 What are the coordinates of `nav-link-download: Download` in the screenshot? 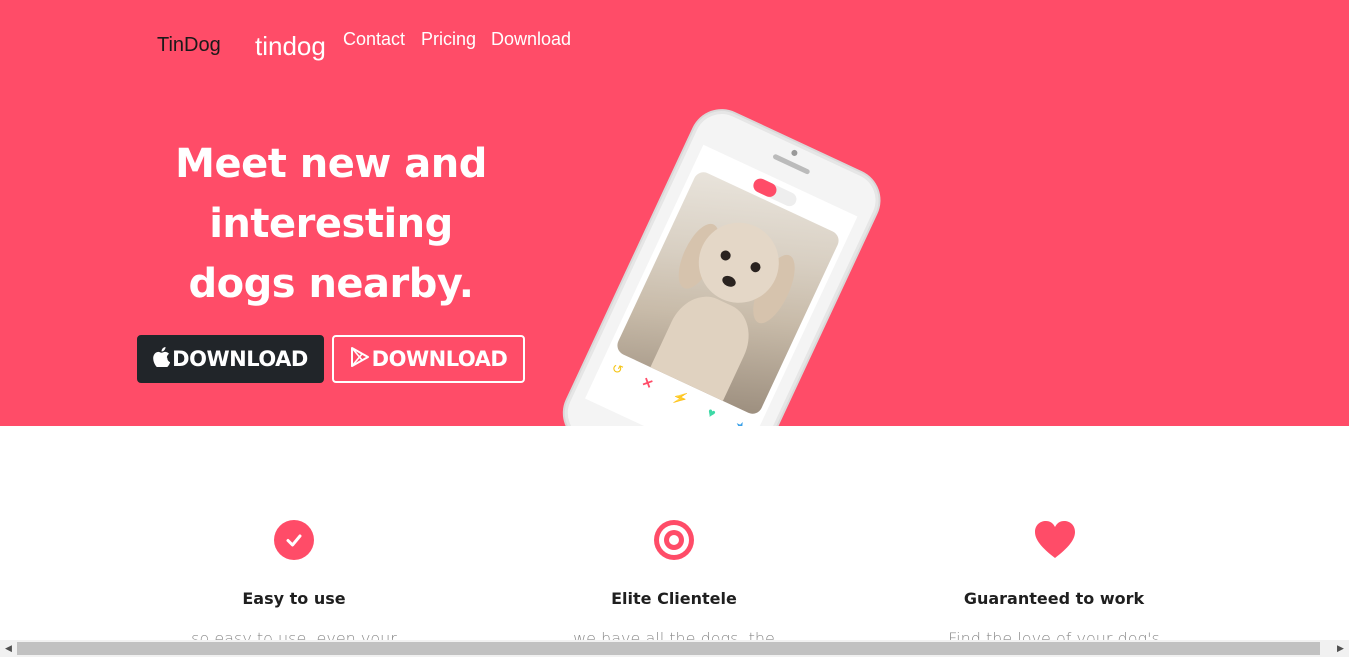 It's located at (531, 39).